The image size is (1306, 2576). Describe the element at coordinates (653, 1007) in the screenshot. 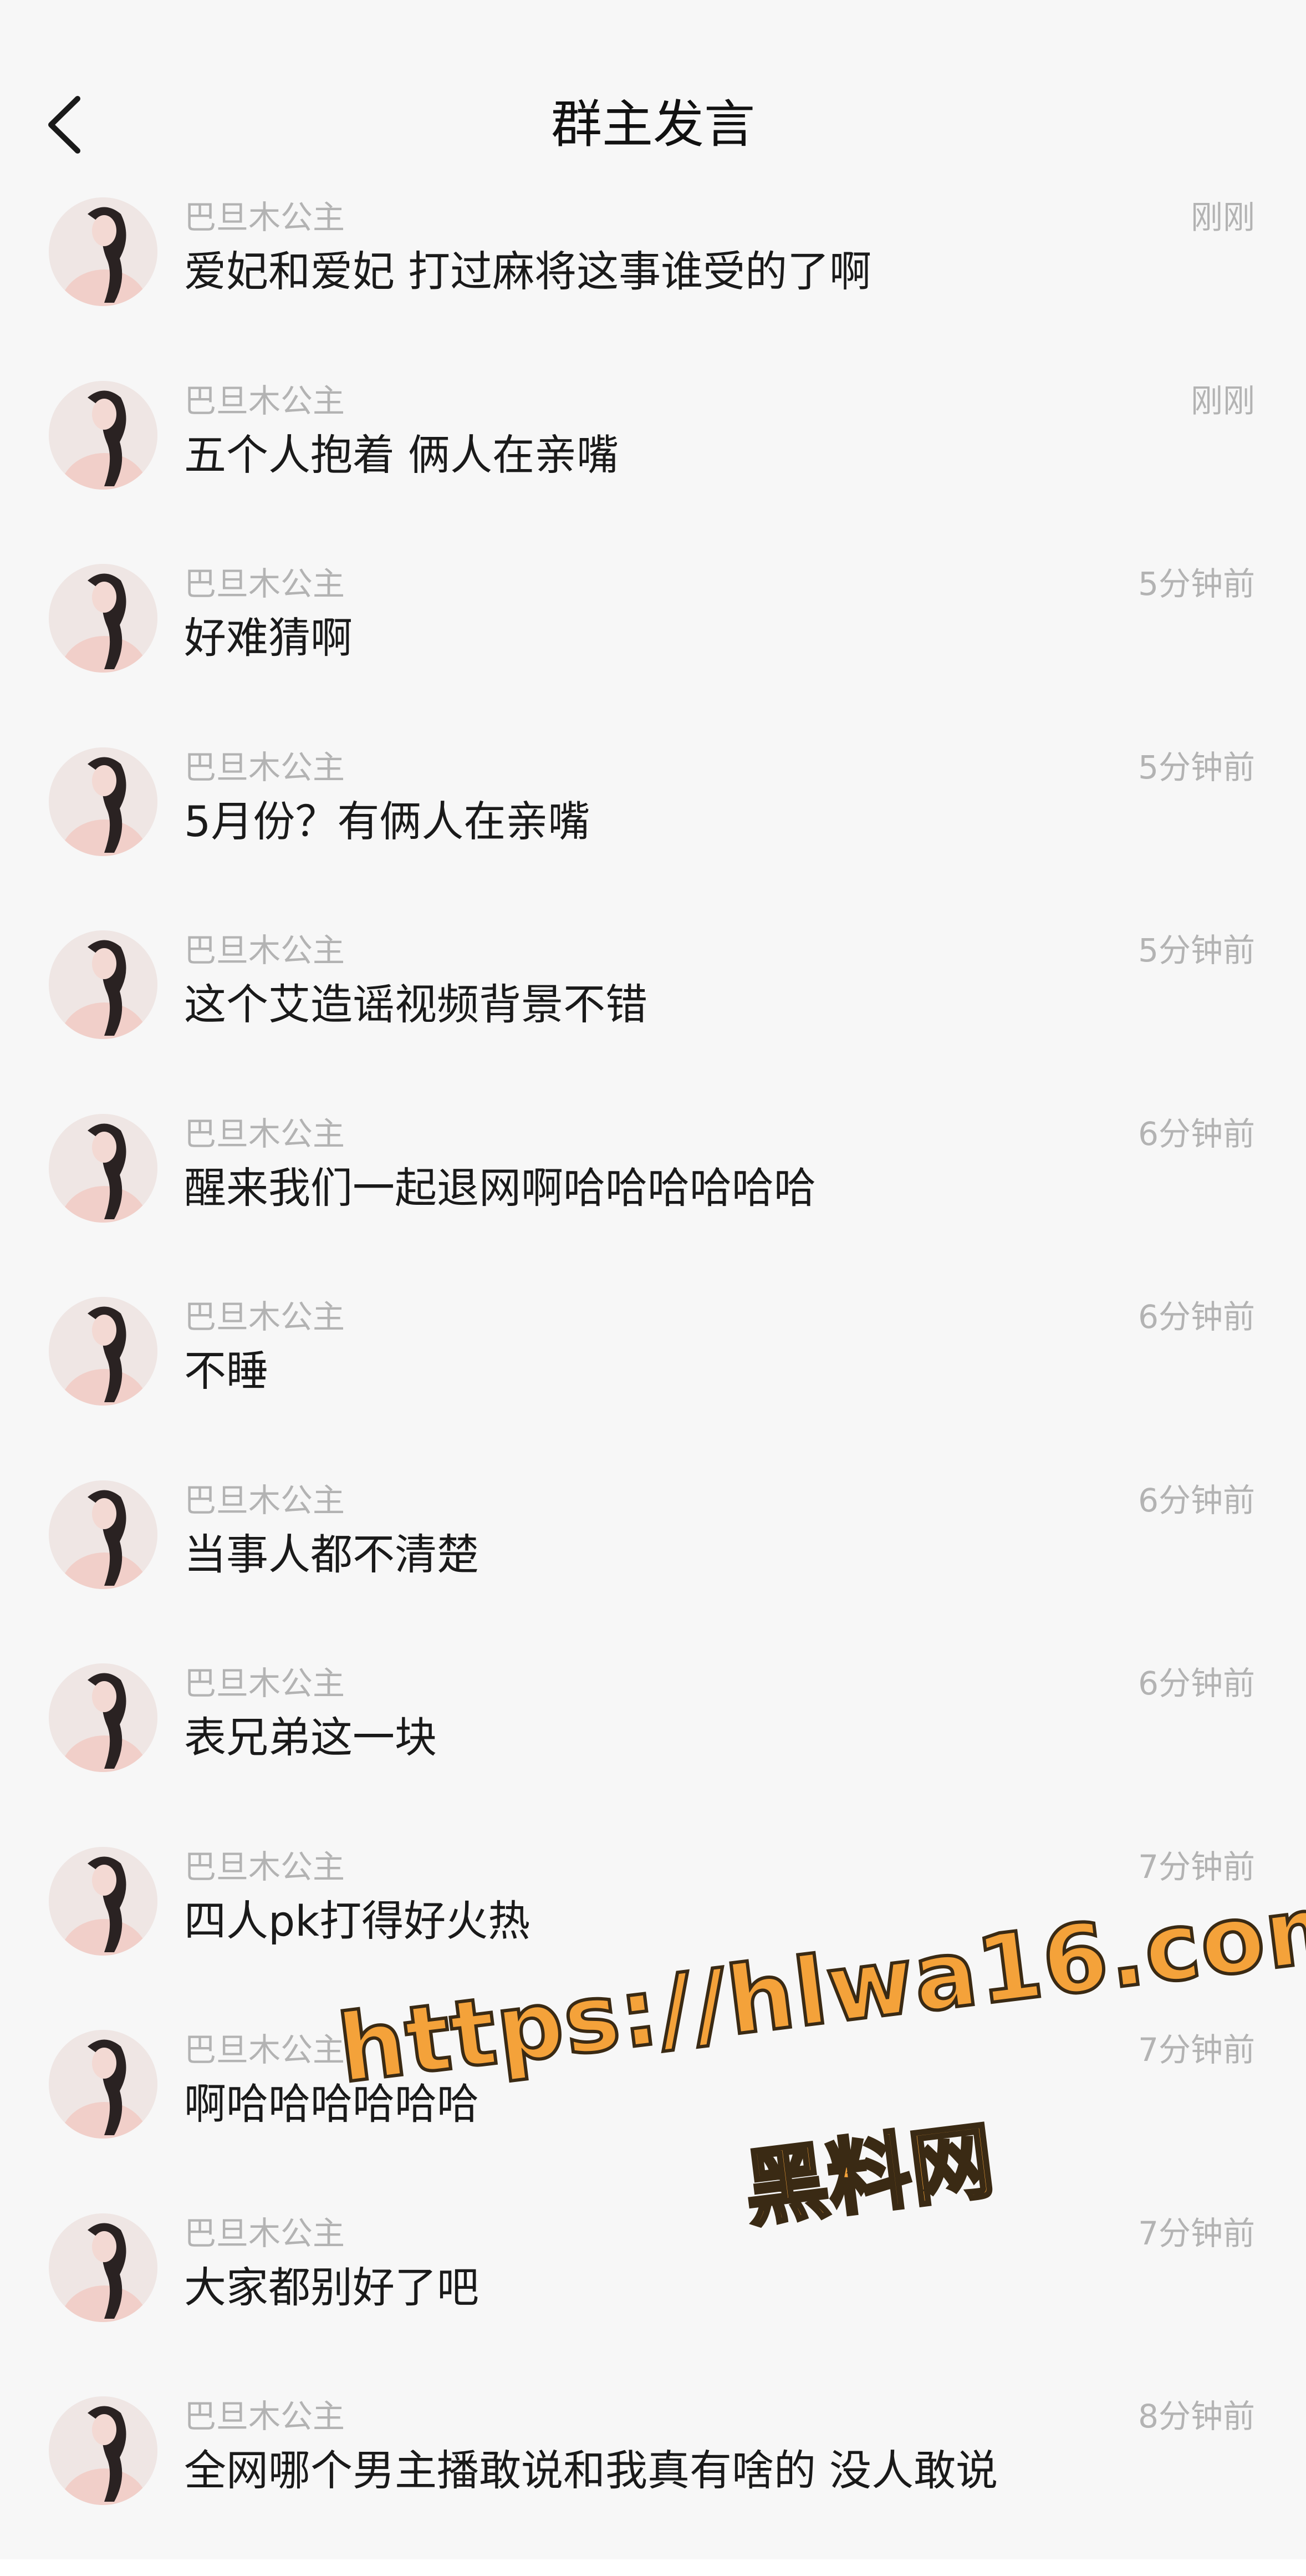

I see `message-item: 巴旦木公主 5分钟前 这个艾造谣视频背景不错` at that location.